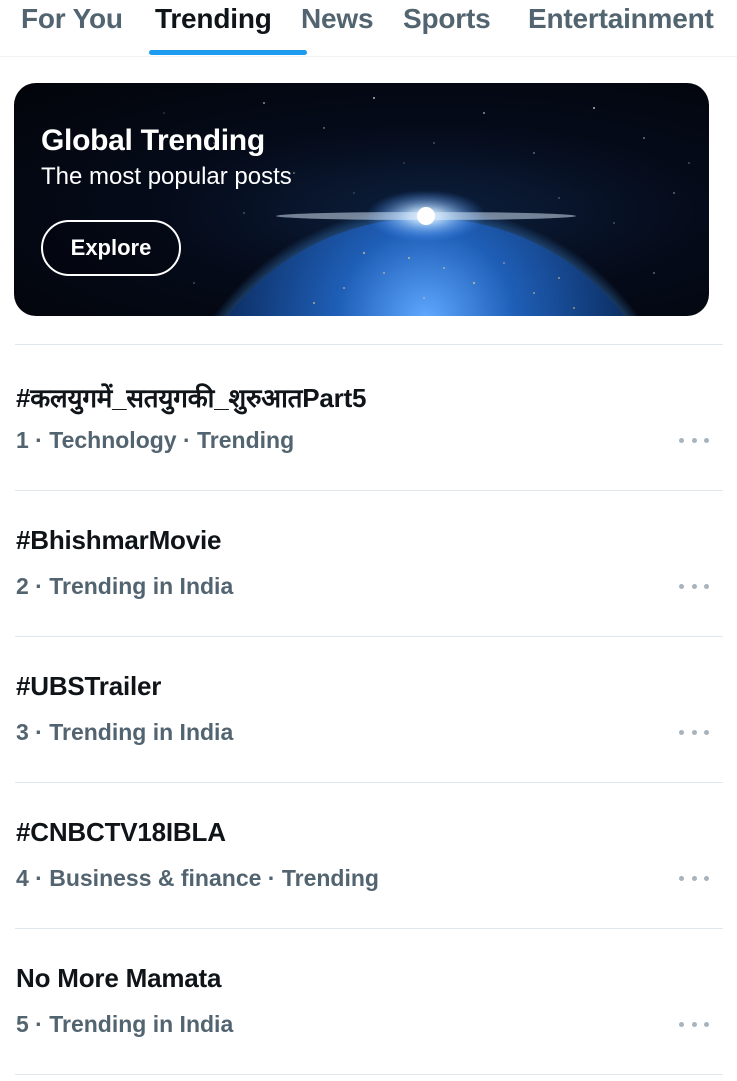  I want to click on trend-title: #कलयुगमें_सतयुगकी_शुरुआतPart5, so click(191, 398).